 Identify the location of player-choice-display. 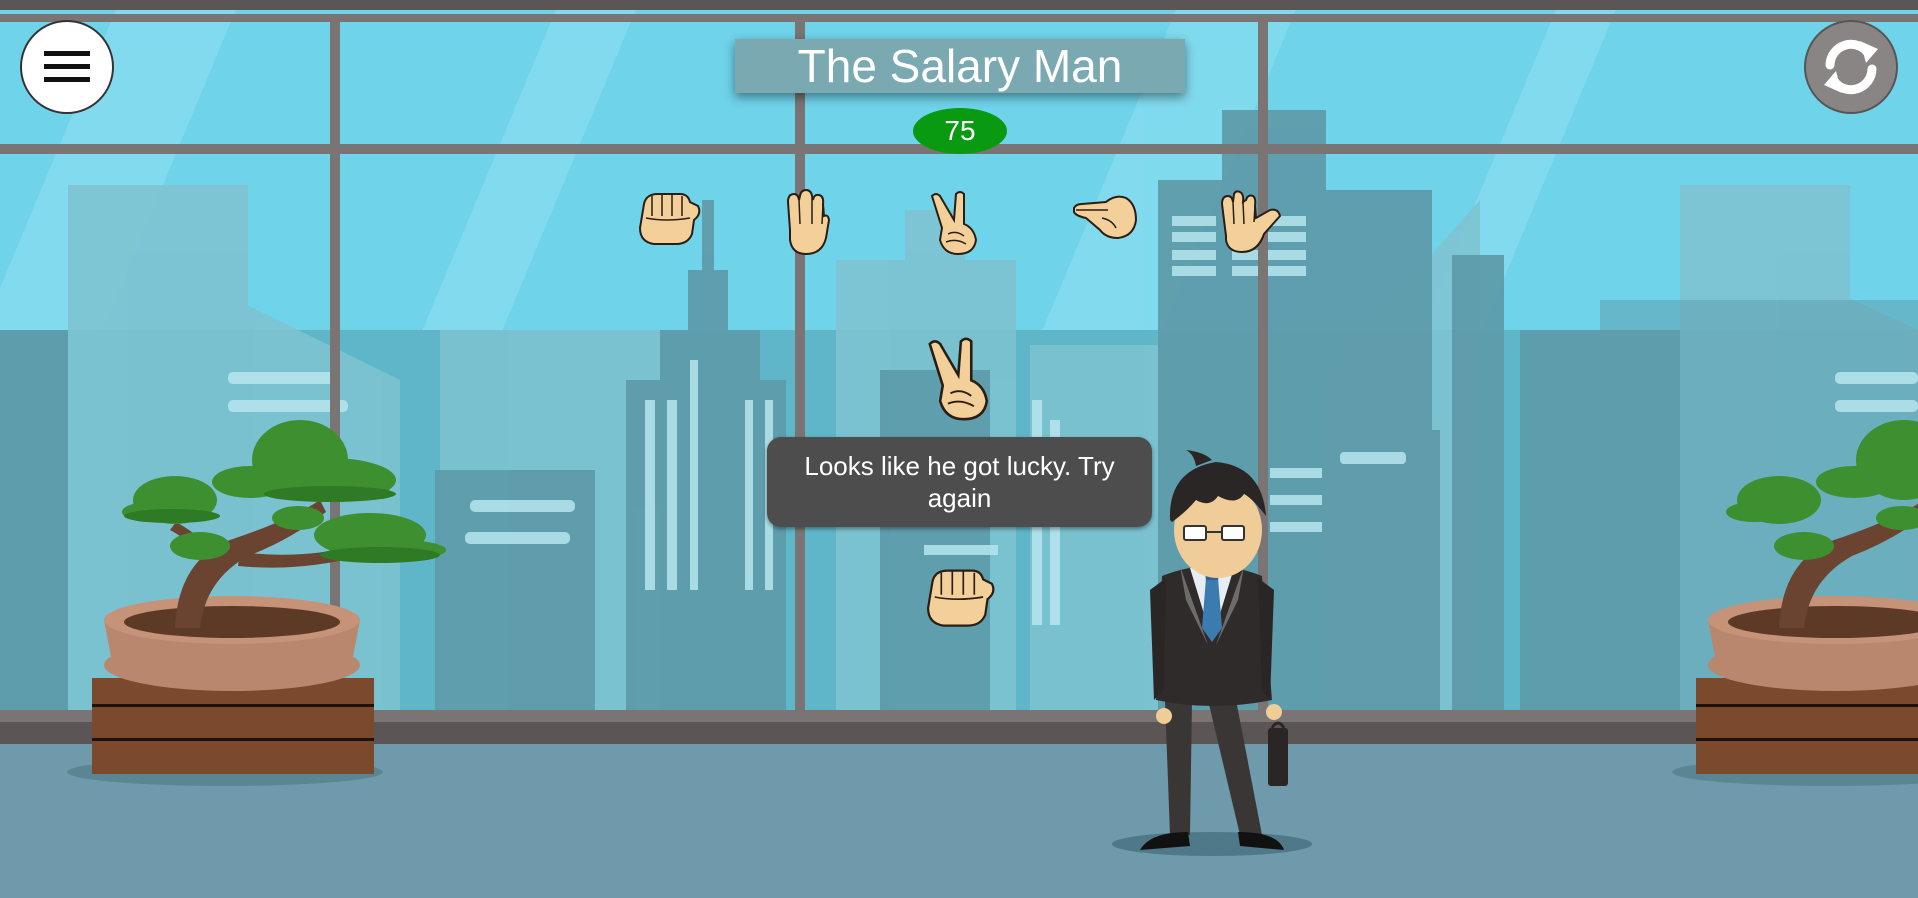
(960, 597).